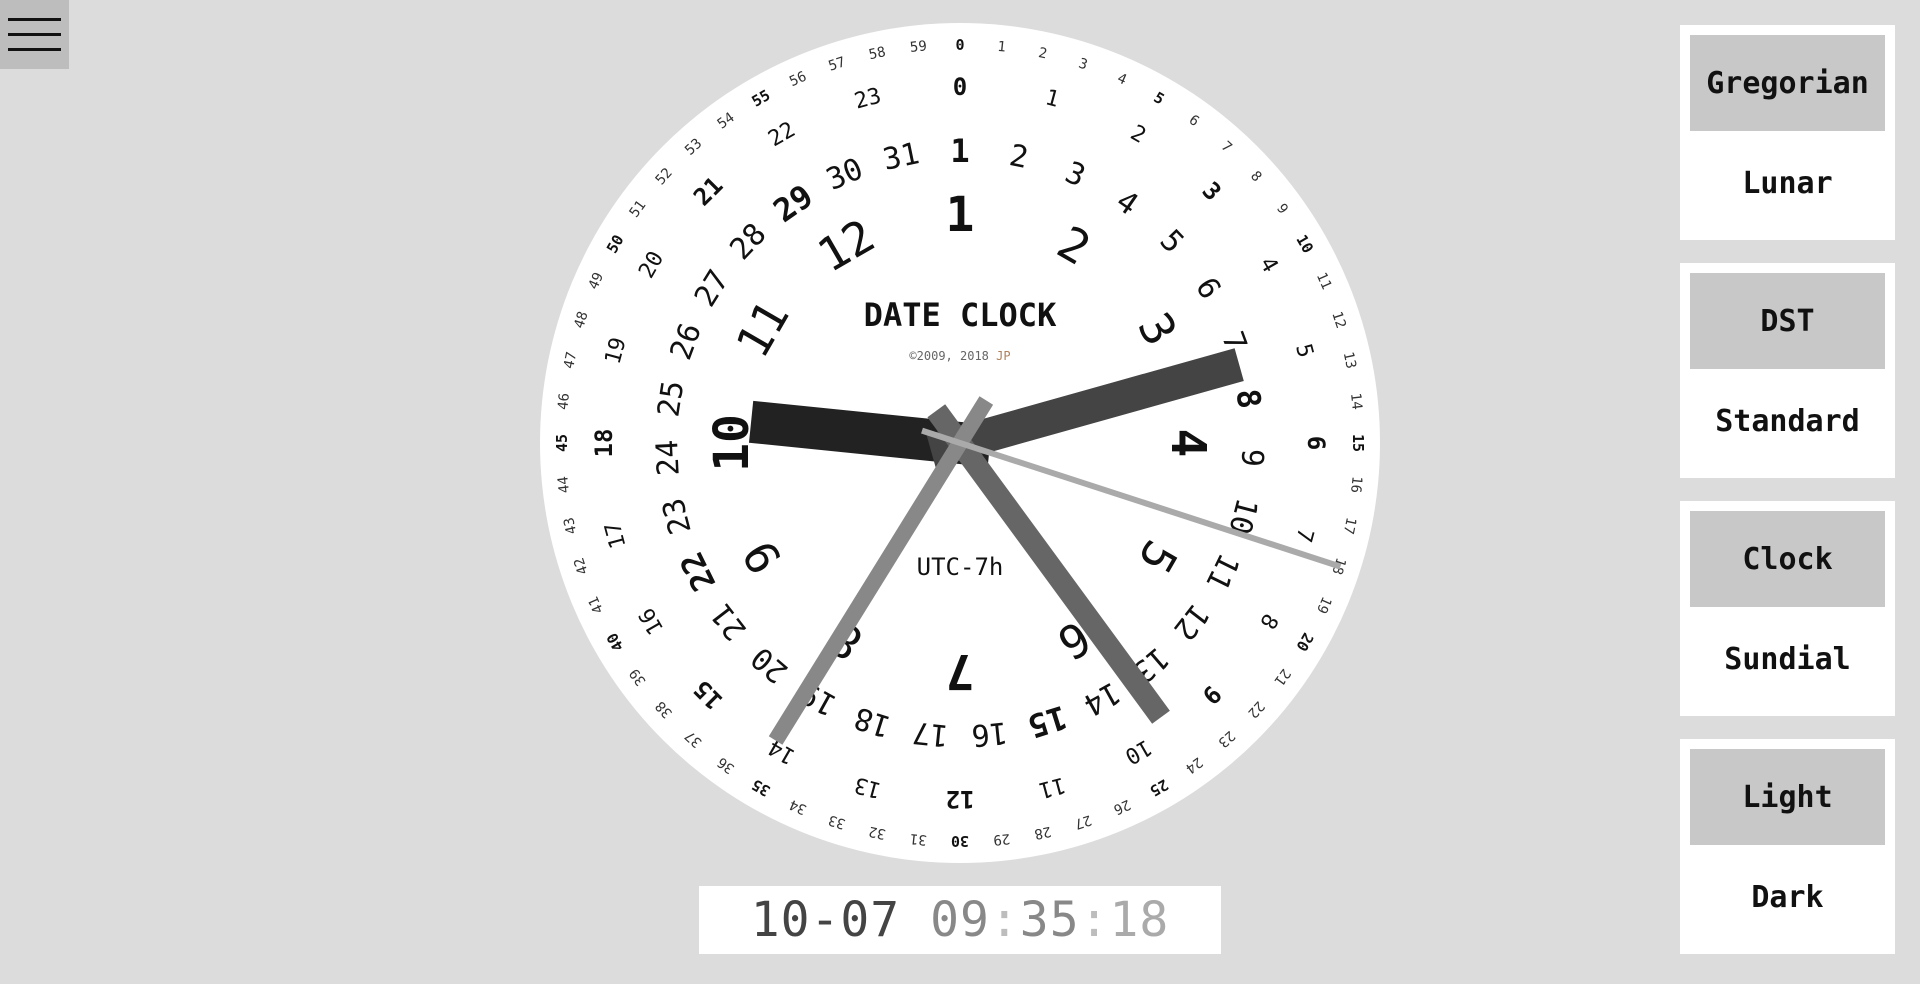  Describe the element at coordinates (564, 401) in the screenshot. I see `minute-ring-label: 46` at that location.